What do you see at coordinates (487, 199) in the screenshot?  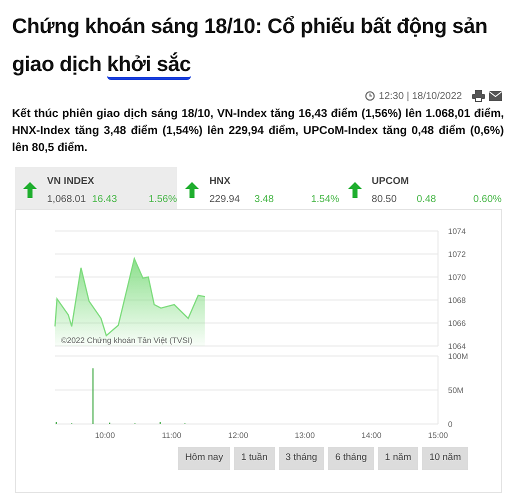 I see `index-percent: 0.60%` at bounding box center [487, 199].